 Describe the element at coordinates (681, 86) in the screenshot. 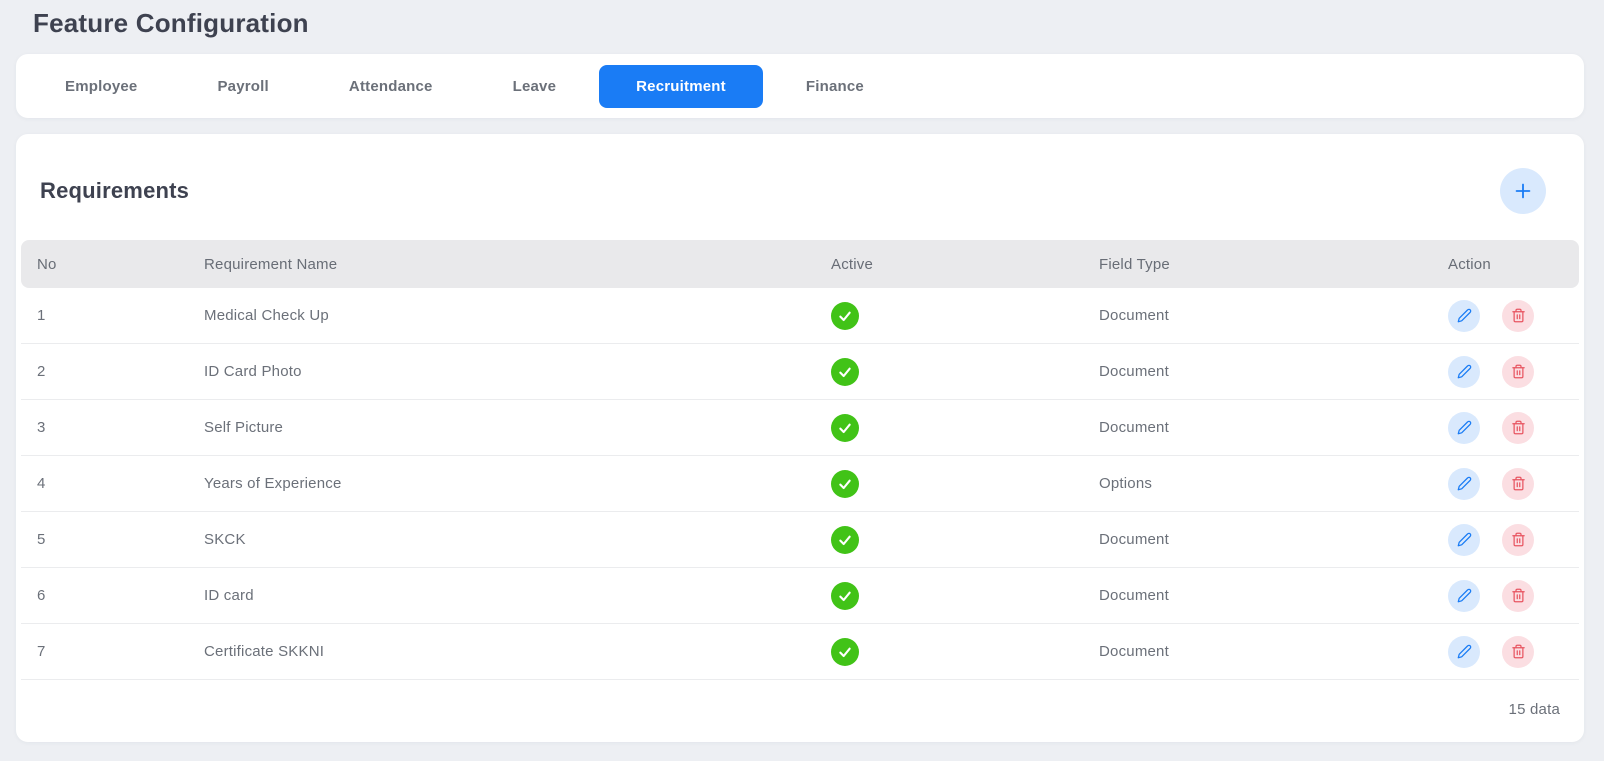

I see `tab-recruitment: Recruitment` at that location.